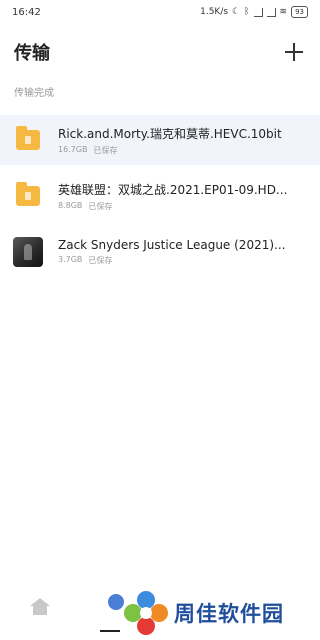 The height and width of the screenshot is (640, 320). I want to click on watermark: 周佳软件园, so click(204, 613).